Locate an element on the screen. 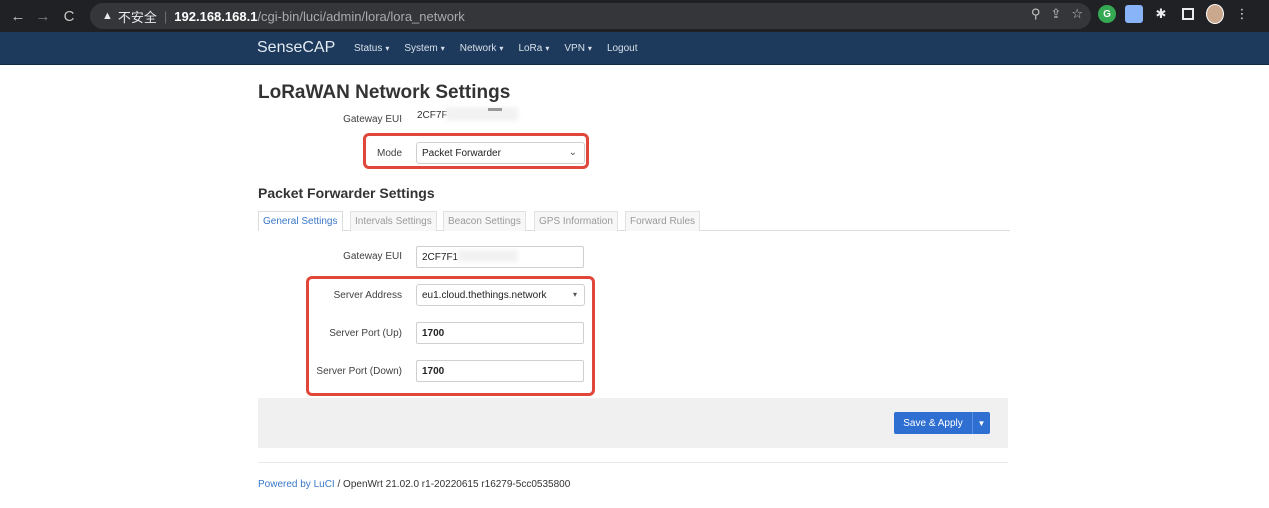 Image resolution: width=1269 pixels, height=508 pixels. caret-down-icon: ▼ is located at coordinates (981, 423).